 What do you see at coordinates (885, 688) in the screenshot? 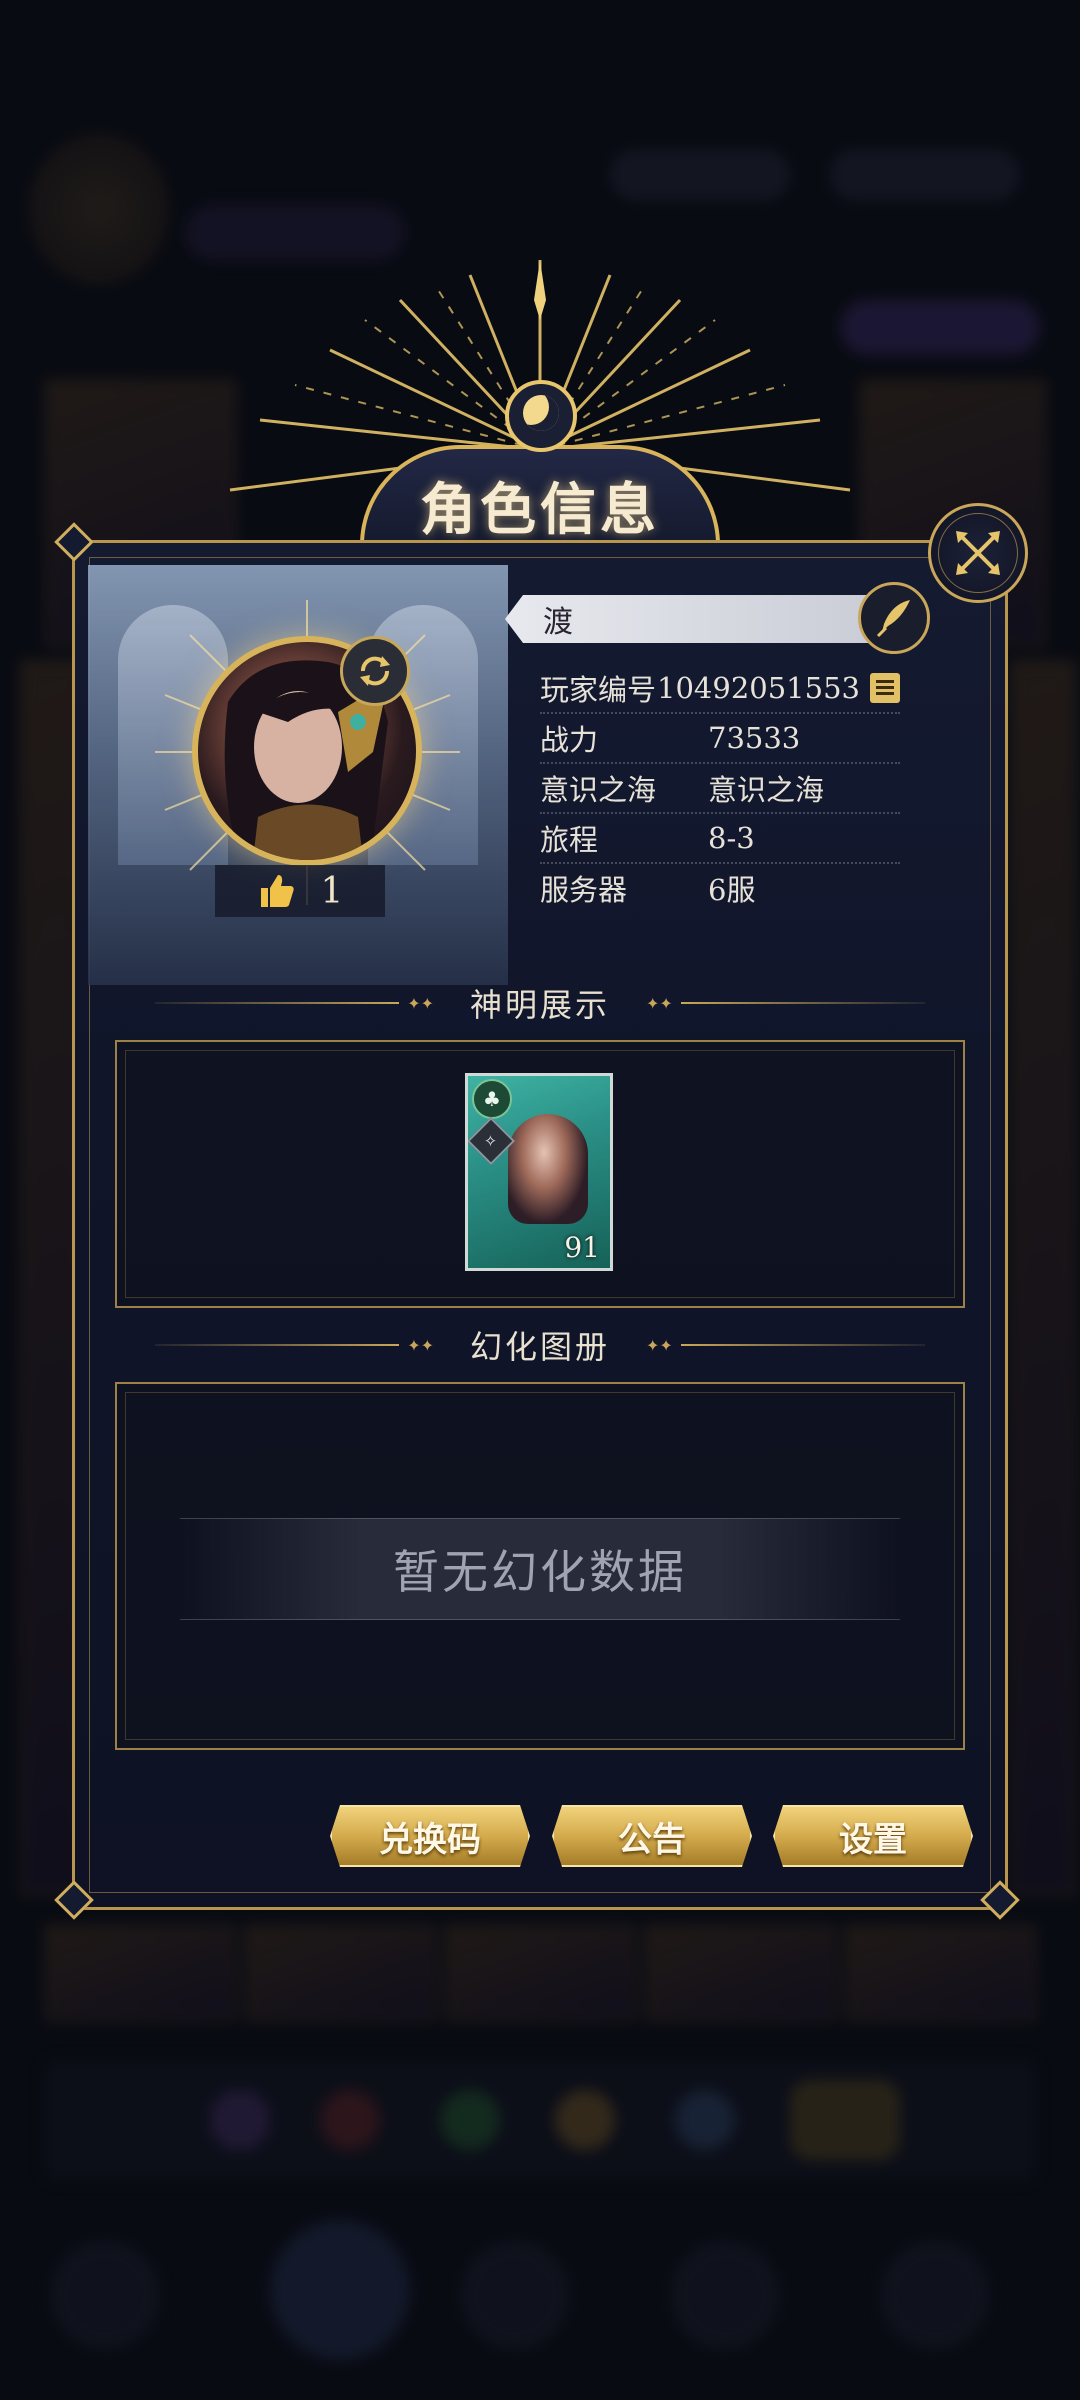
I see `copy-icon` at bounding box center [885, 688].